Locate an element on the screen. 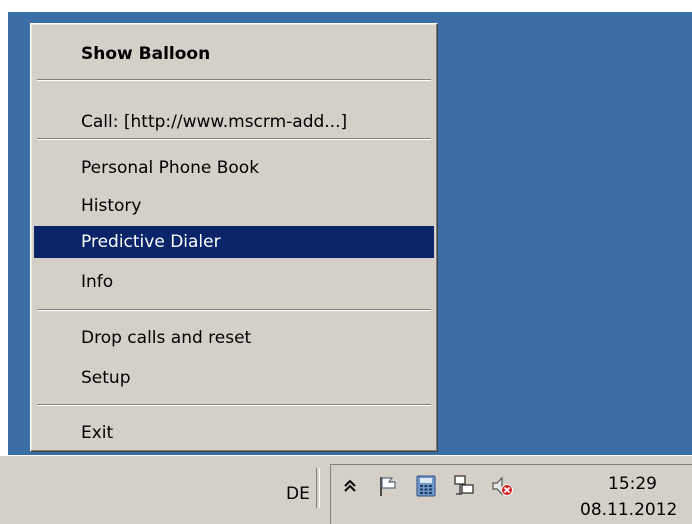 This screenshot has width=692, height=524. menu-item-personal-phone-book: Personal Phone Book is located at coordinates (234, 168).